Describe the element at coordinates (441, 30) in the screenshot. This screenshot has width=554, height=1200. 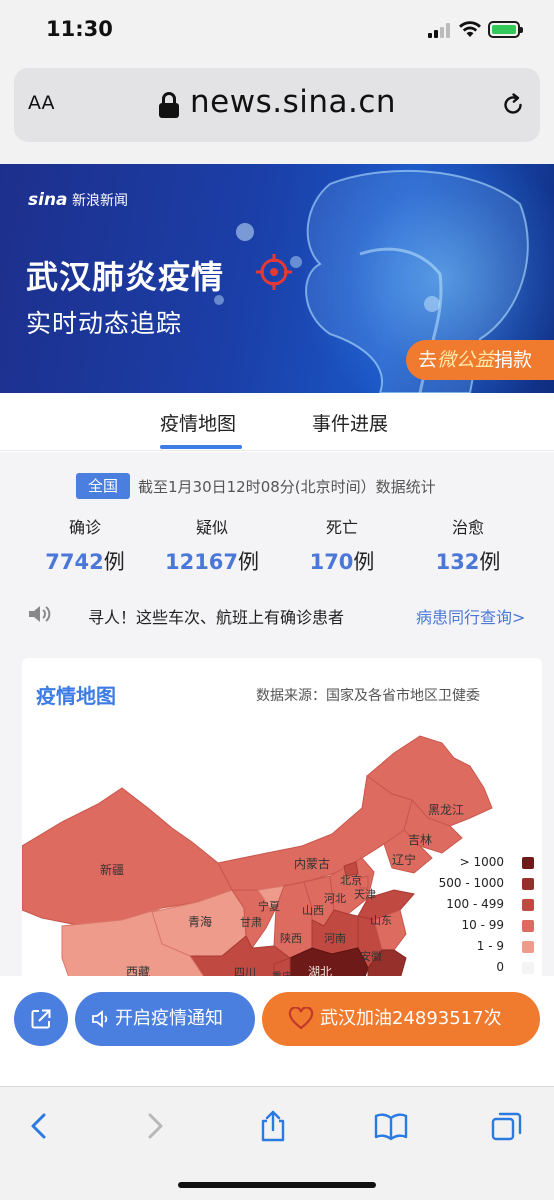
I see `cellular-signal-icon` at that location.